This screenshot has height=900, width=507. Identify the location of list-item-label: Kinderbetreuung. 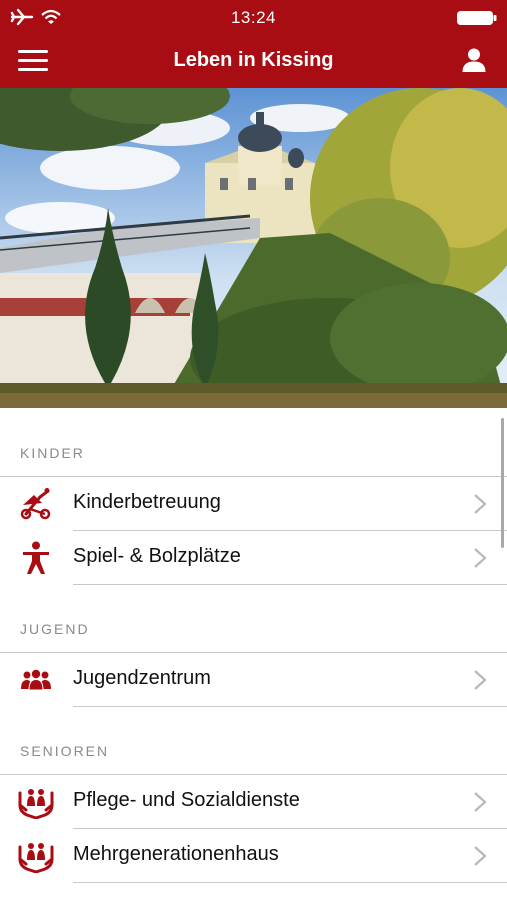
(147, 502).